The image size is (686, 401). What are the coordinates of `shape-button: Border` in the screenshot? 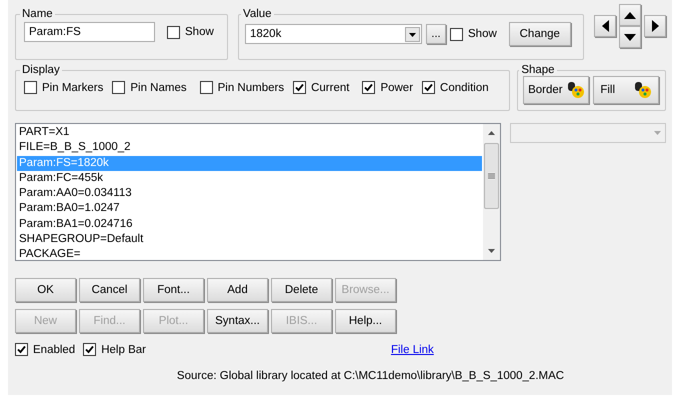 It's located at (556, 90).